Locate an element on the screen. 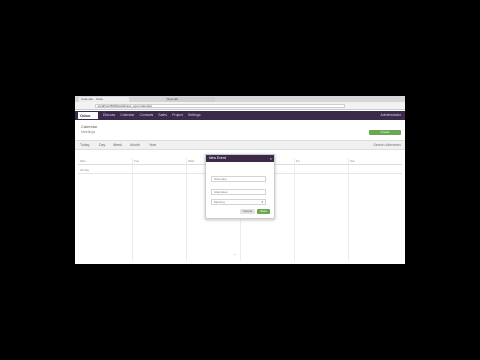 The height and width of the screenshot is (360, 480). browser-menu is located at coordinates (391, 110).